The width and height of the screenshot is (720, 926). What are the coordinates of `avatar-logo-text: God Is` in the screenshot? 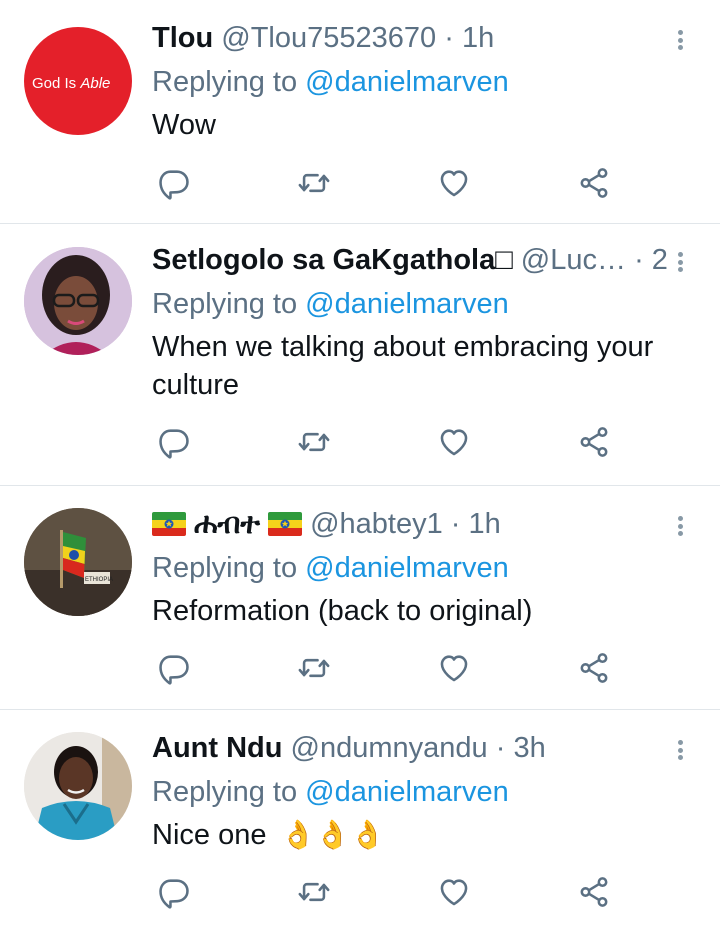 It's located at (56, 83).